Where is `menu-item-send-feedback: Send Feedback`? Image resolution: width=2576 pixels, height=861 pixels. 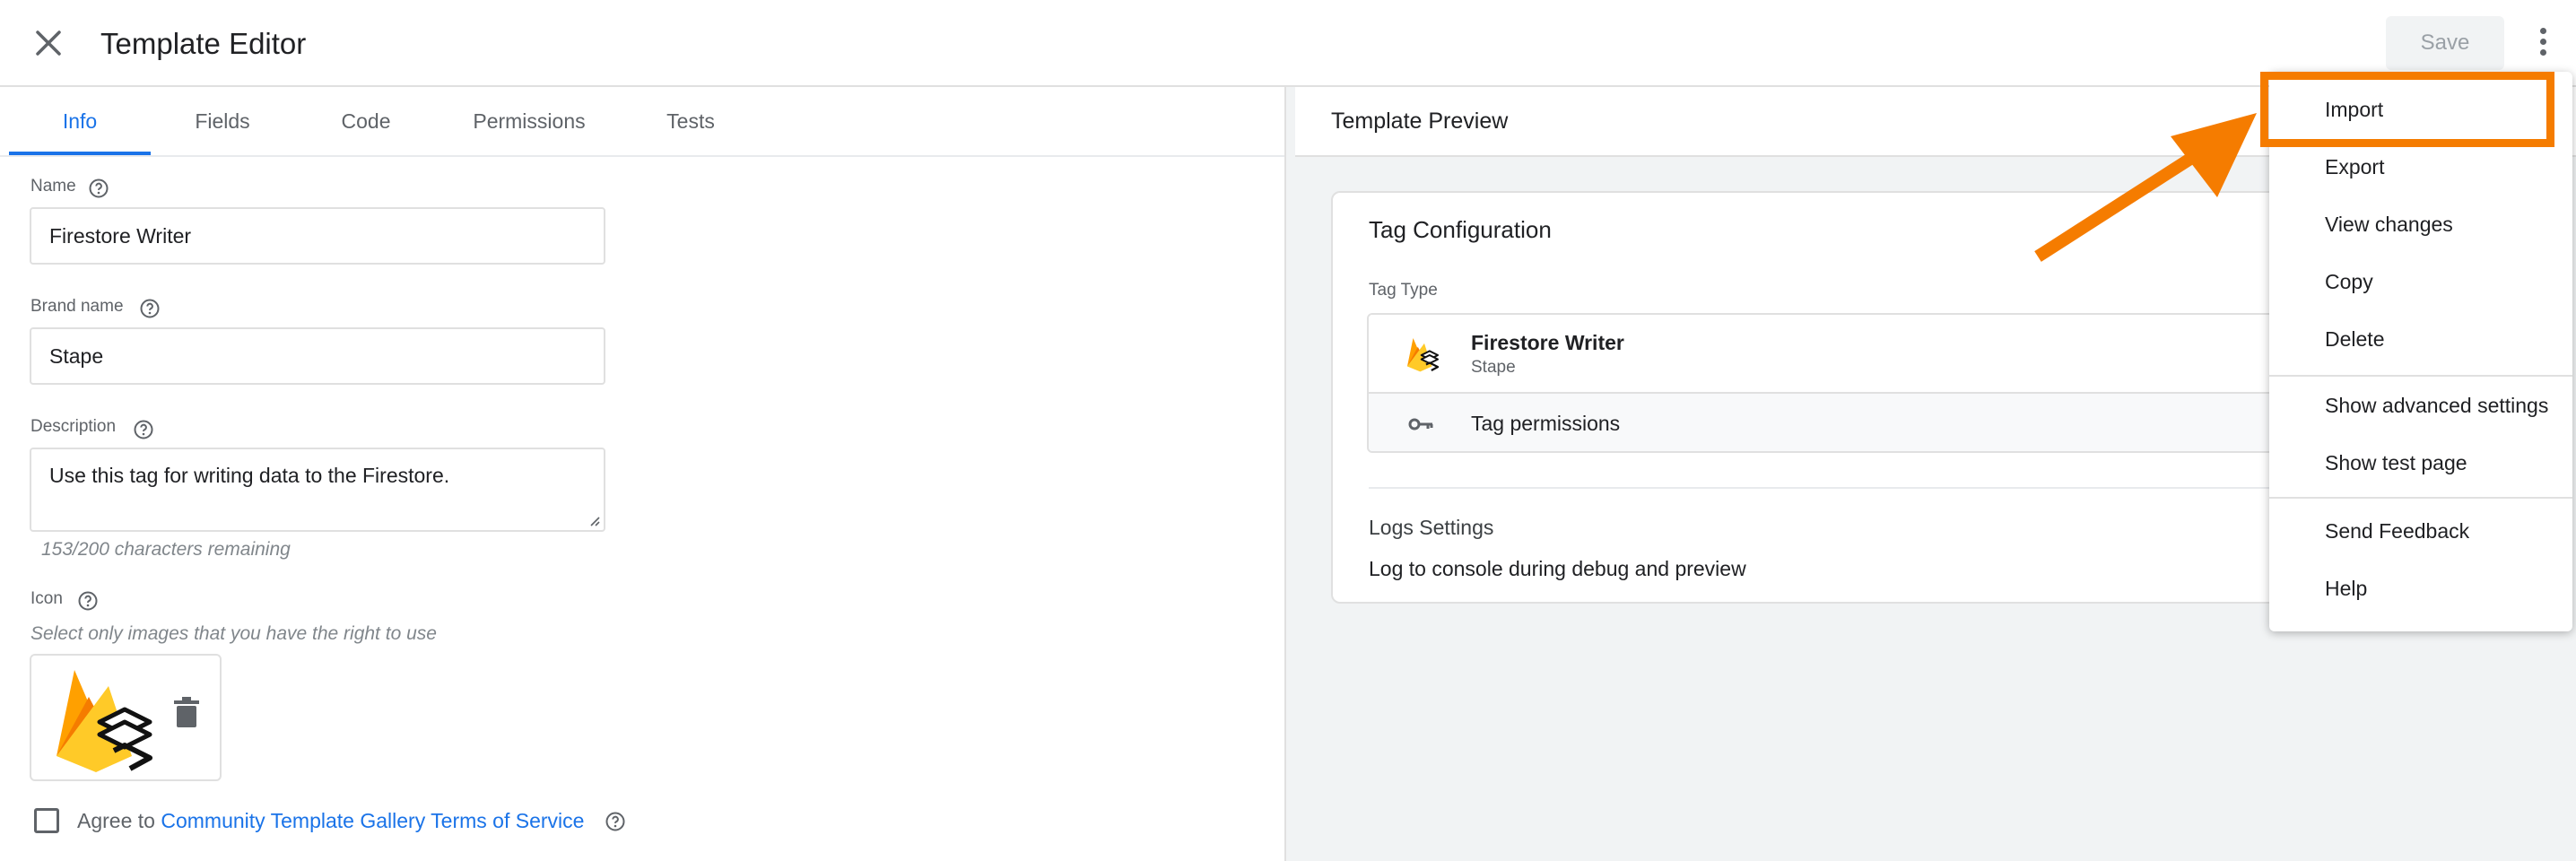
menu-item-send-feedback: Send Feedback is located at coordinates (2420, 531).